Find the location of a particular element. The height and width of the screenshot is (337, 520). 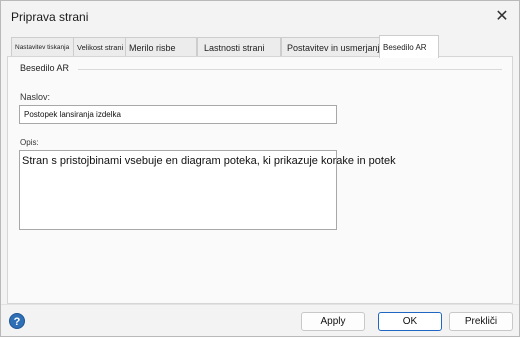

tab-layout-routing: Postavitev in usmerjanje is located at coordinates (331, 47).